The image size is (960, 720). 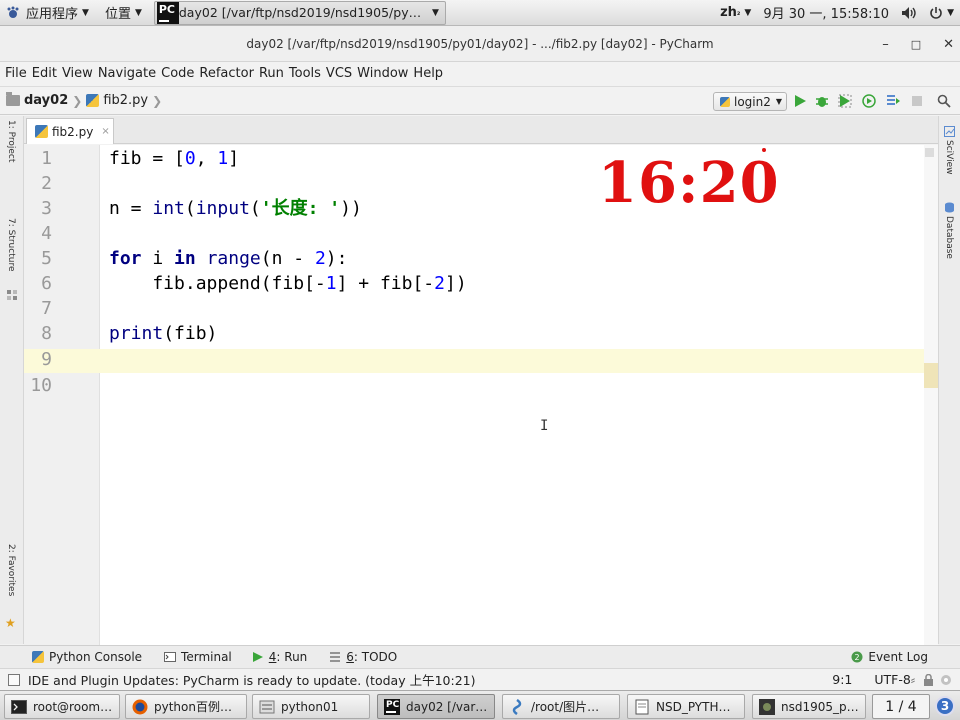 I want to click on breadcrumb-file: fib2.py, so click(x=117, y=100).